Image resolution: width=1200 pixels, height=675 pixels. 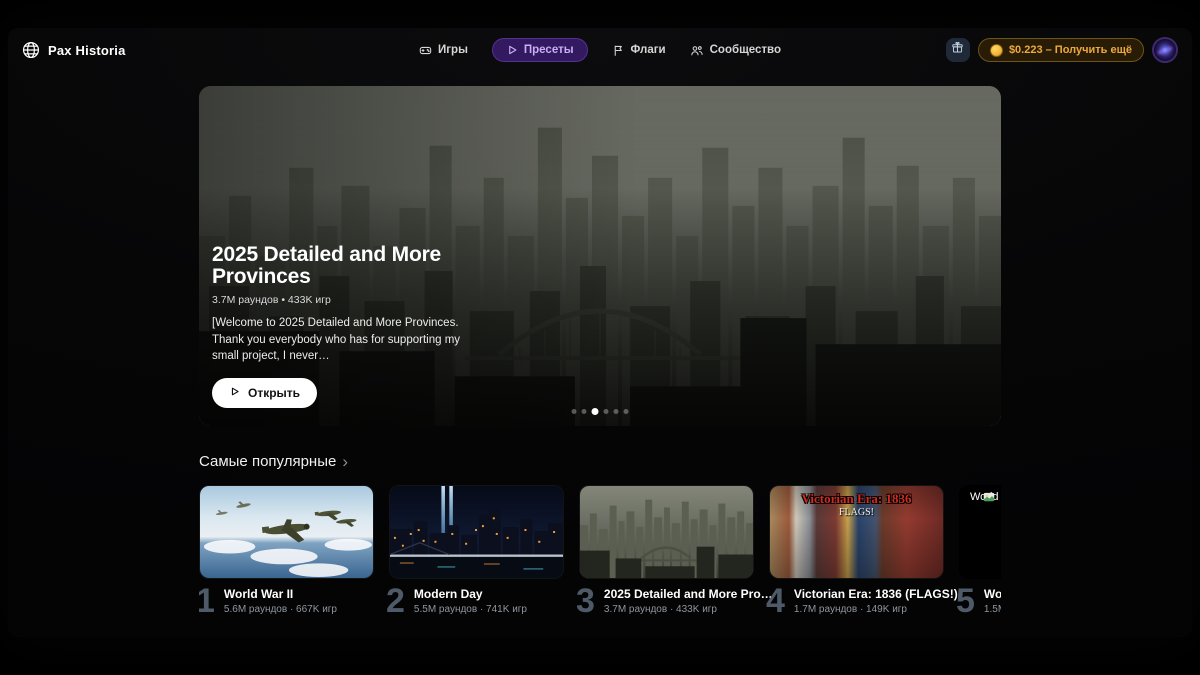 I want to click on open-button: Открыть, so click(x=265, y=393).